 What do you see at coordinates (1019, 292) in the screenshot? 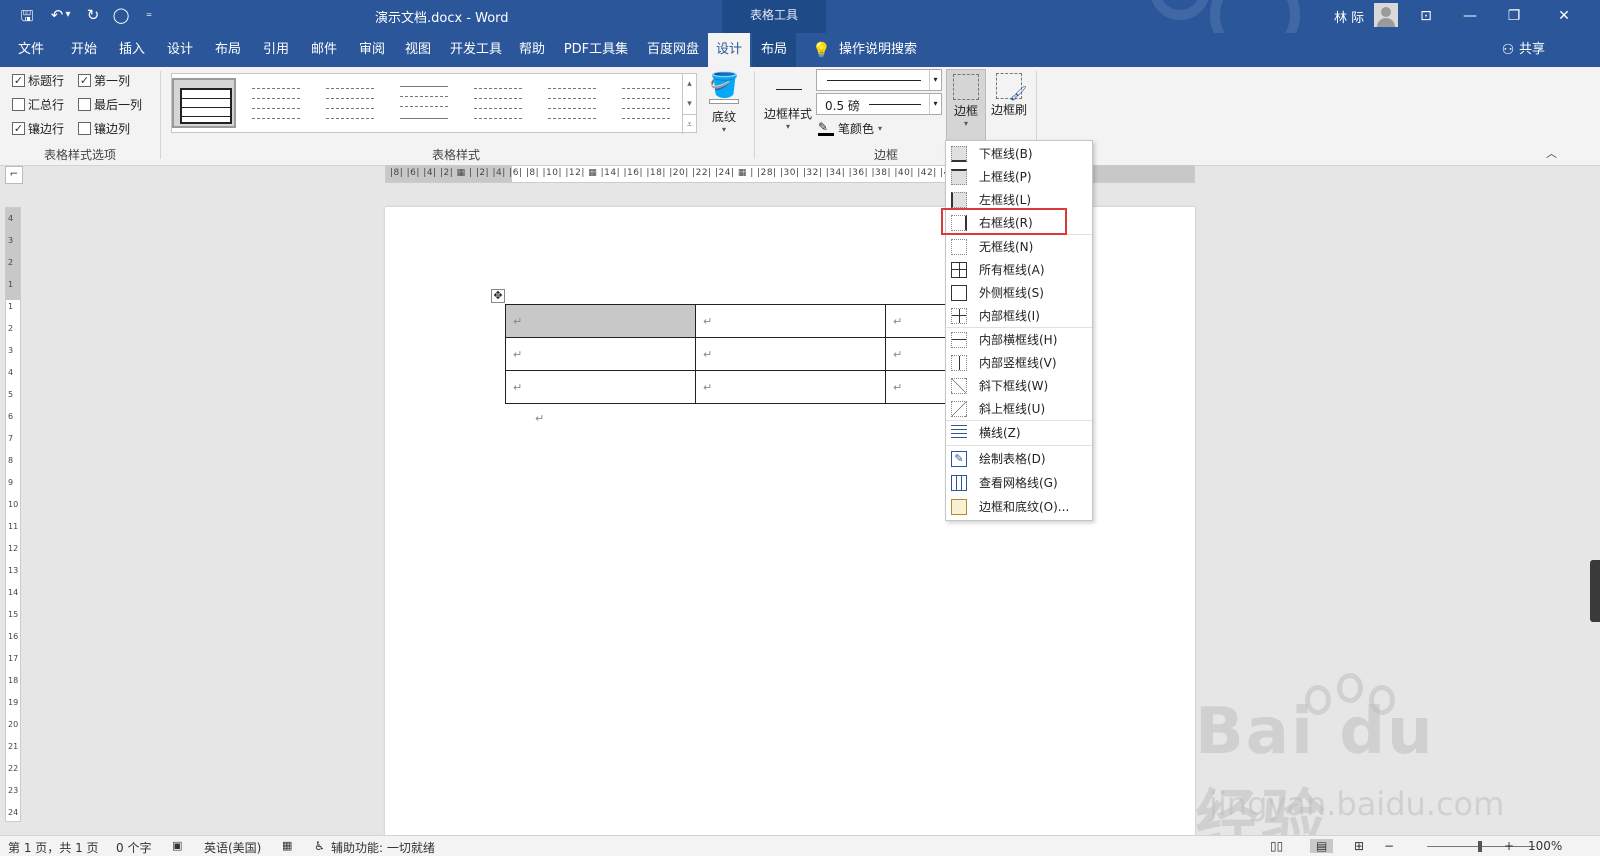
I see `menu-item-outside-borders: 外侧框线(S)` at bounding box center [1019, 292].